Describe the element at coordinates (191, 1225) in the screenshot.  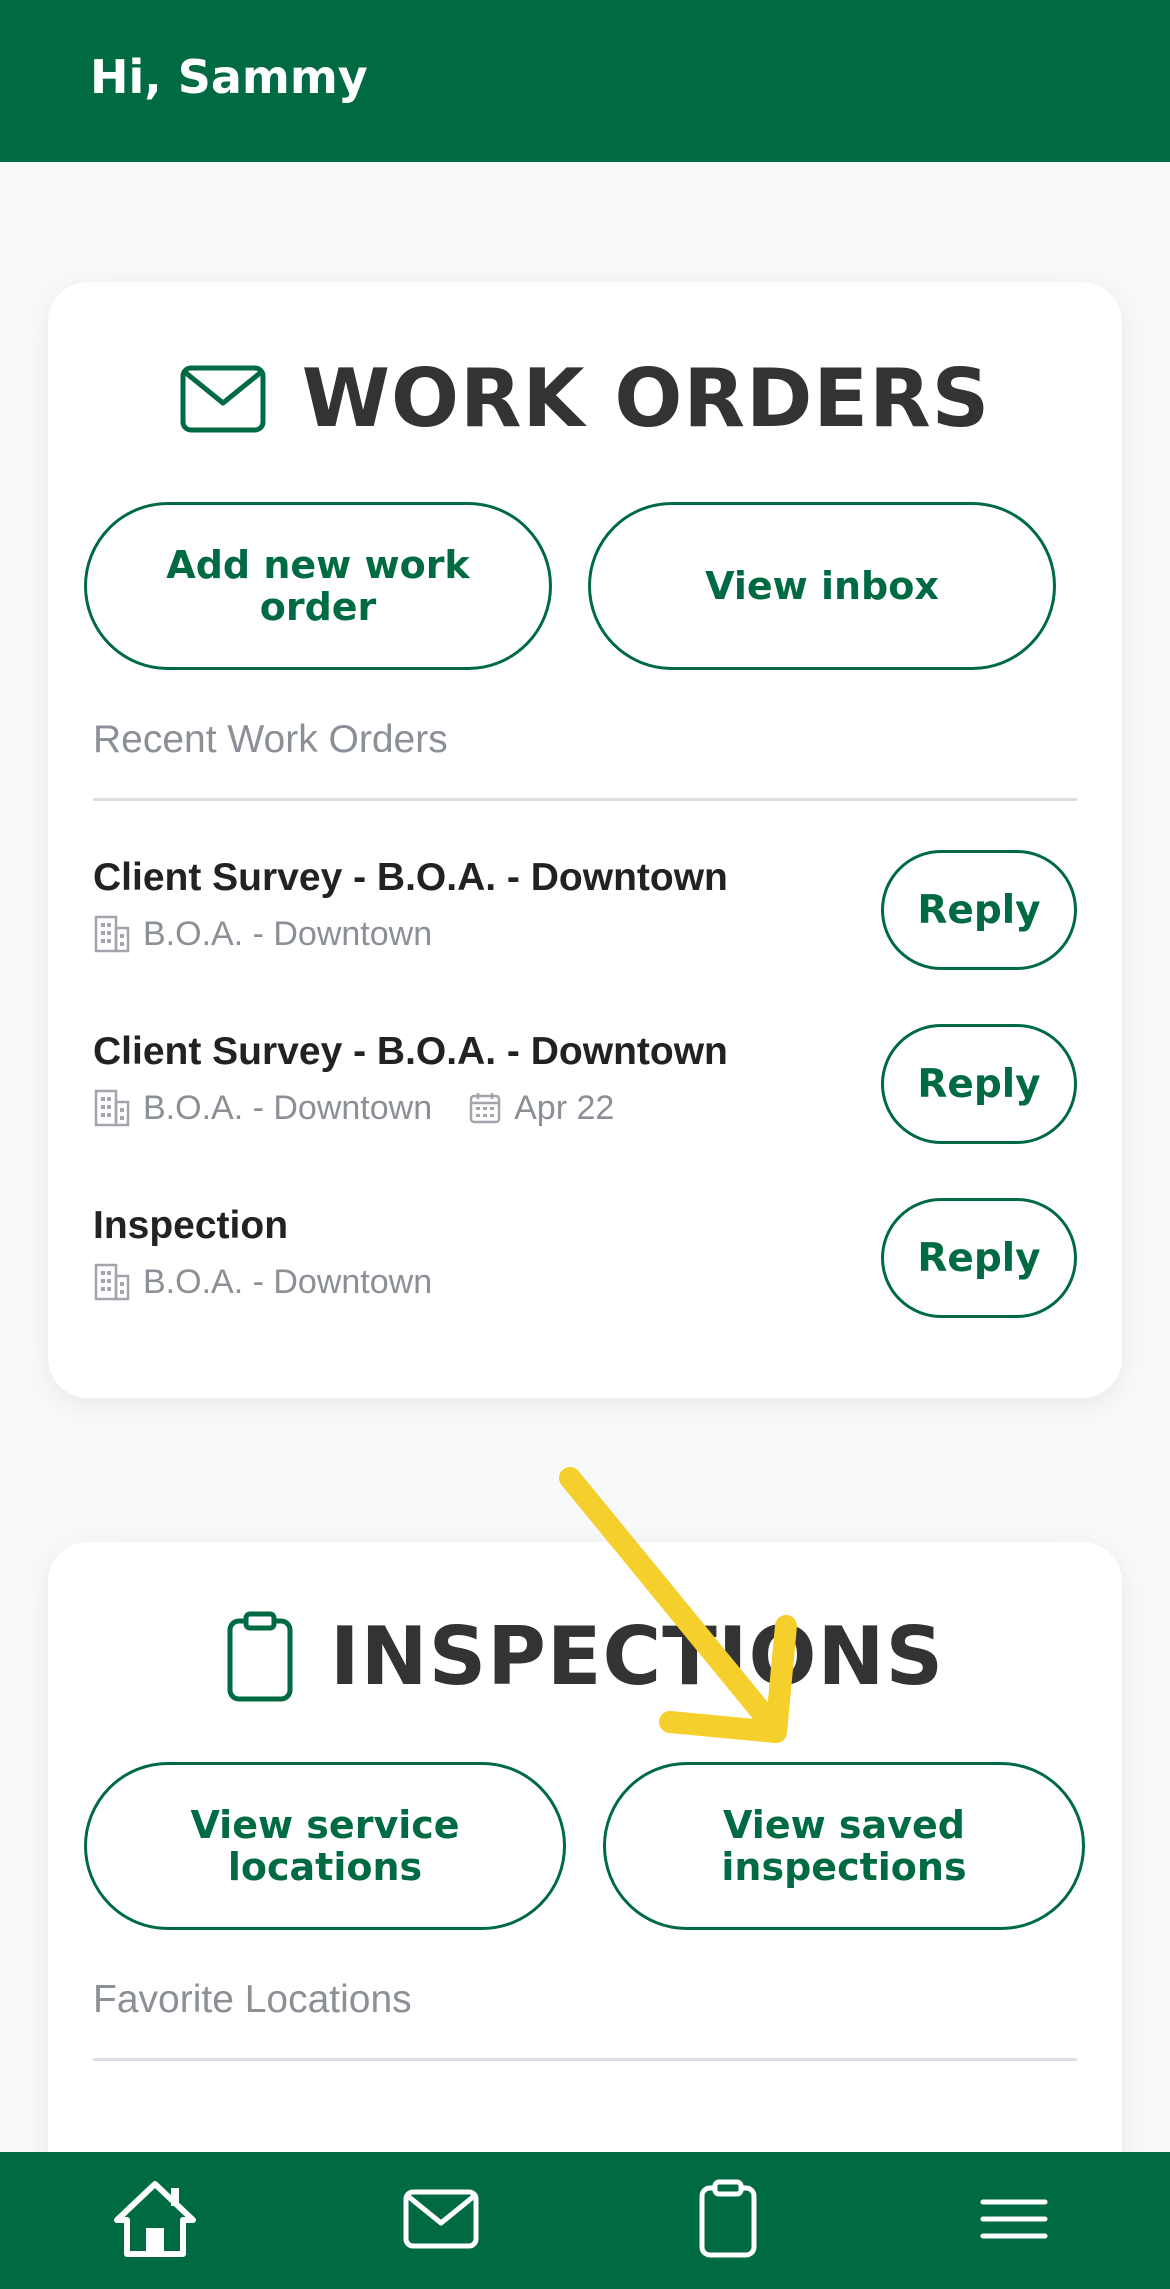
I see `work-order-title: Inspection` at that location.